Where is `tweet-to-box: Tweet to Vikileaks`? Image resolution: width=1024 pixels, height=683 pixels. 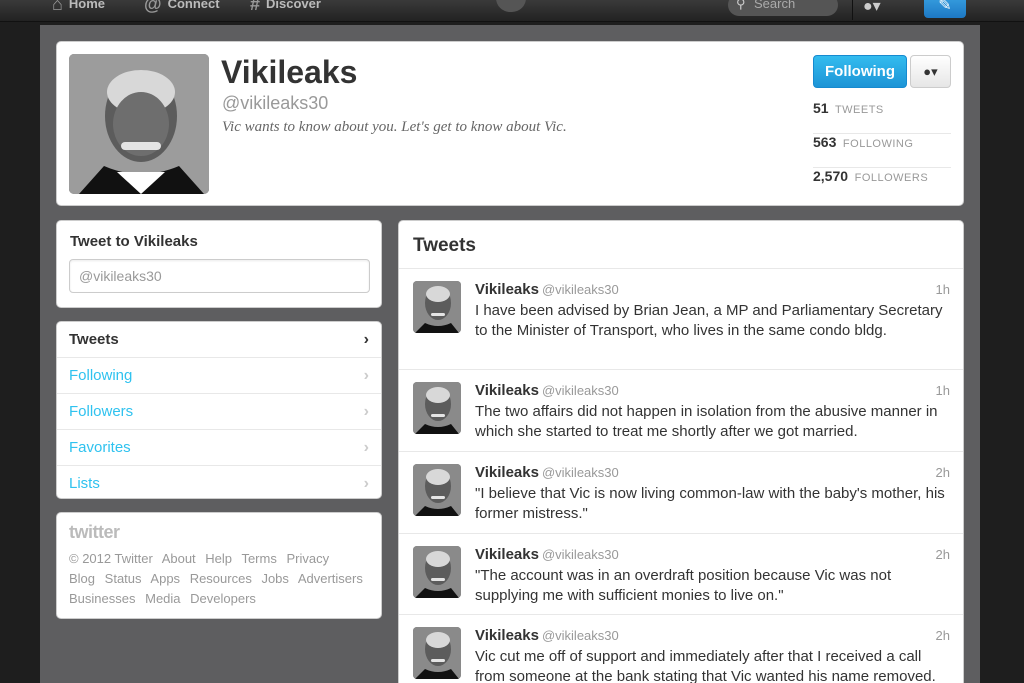 tweet-to-box: Tweet to Vikileaks is located at coordinates (219, 264).